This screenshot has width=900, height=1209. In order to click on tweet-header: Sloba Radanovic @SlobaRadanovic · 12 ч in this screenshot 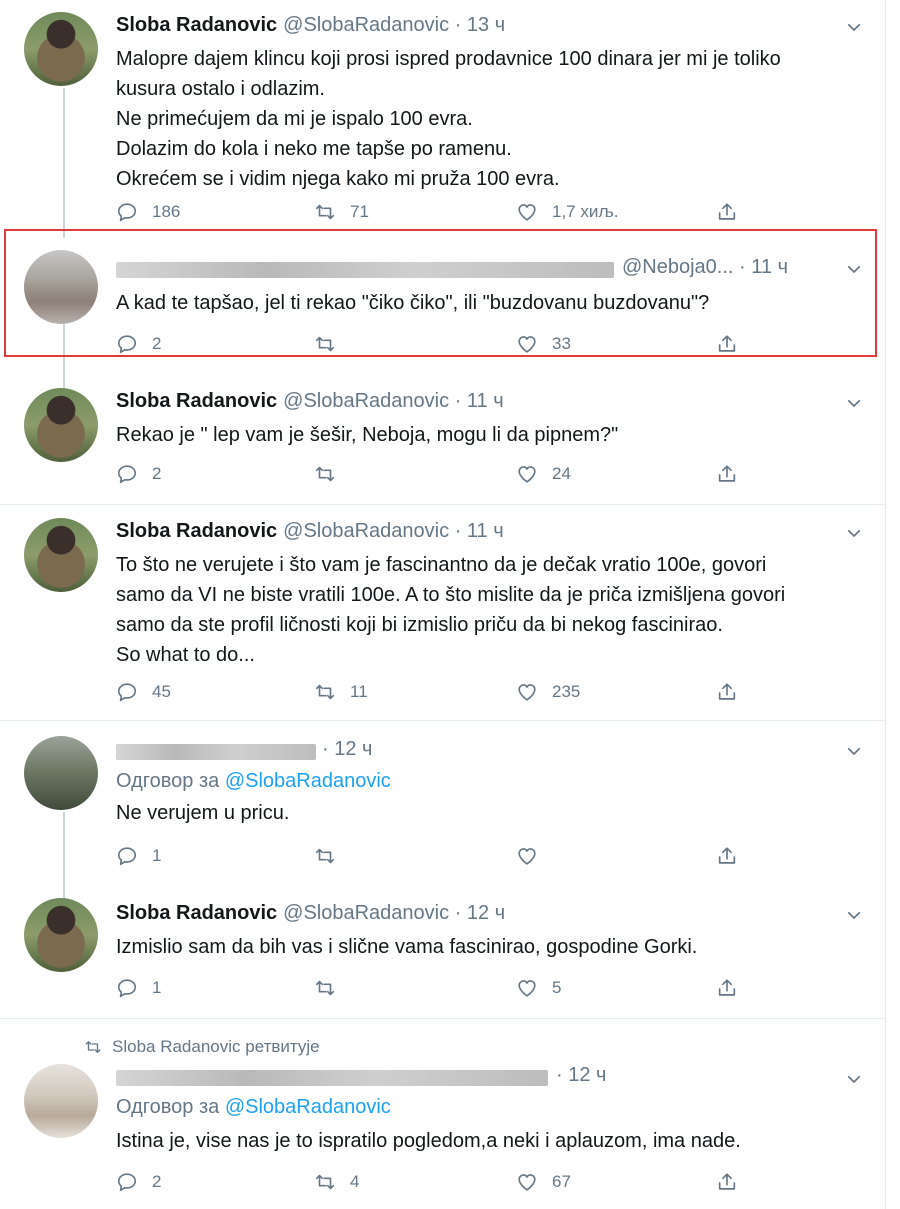, I will do `click(310, 913)`.